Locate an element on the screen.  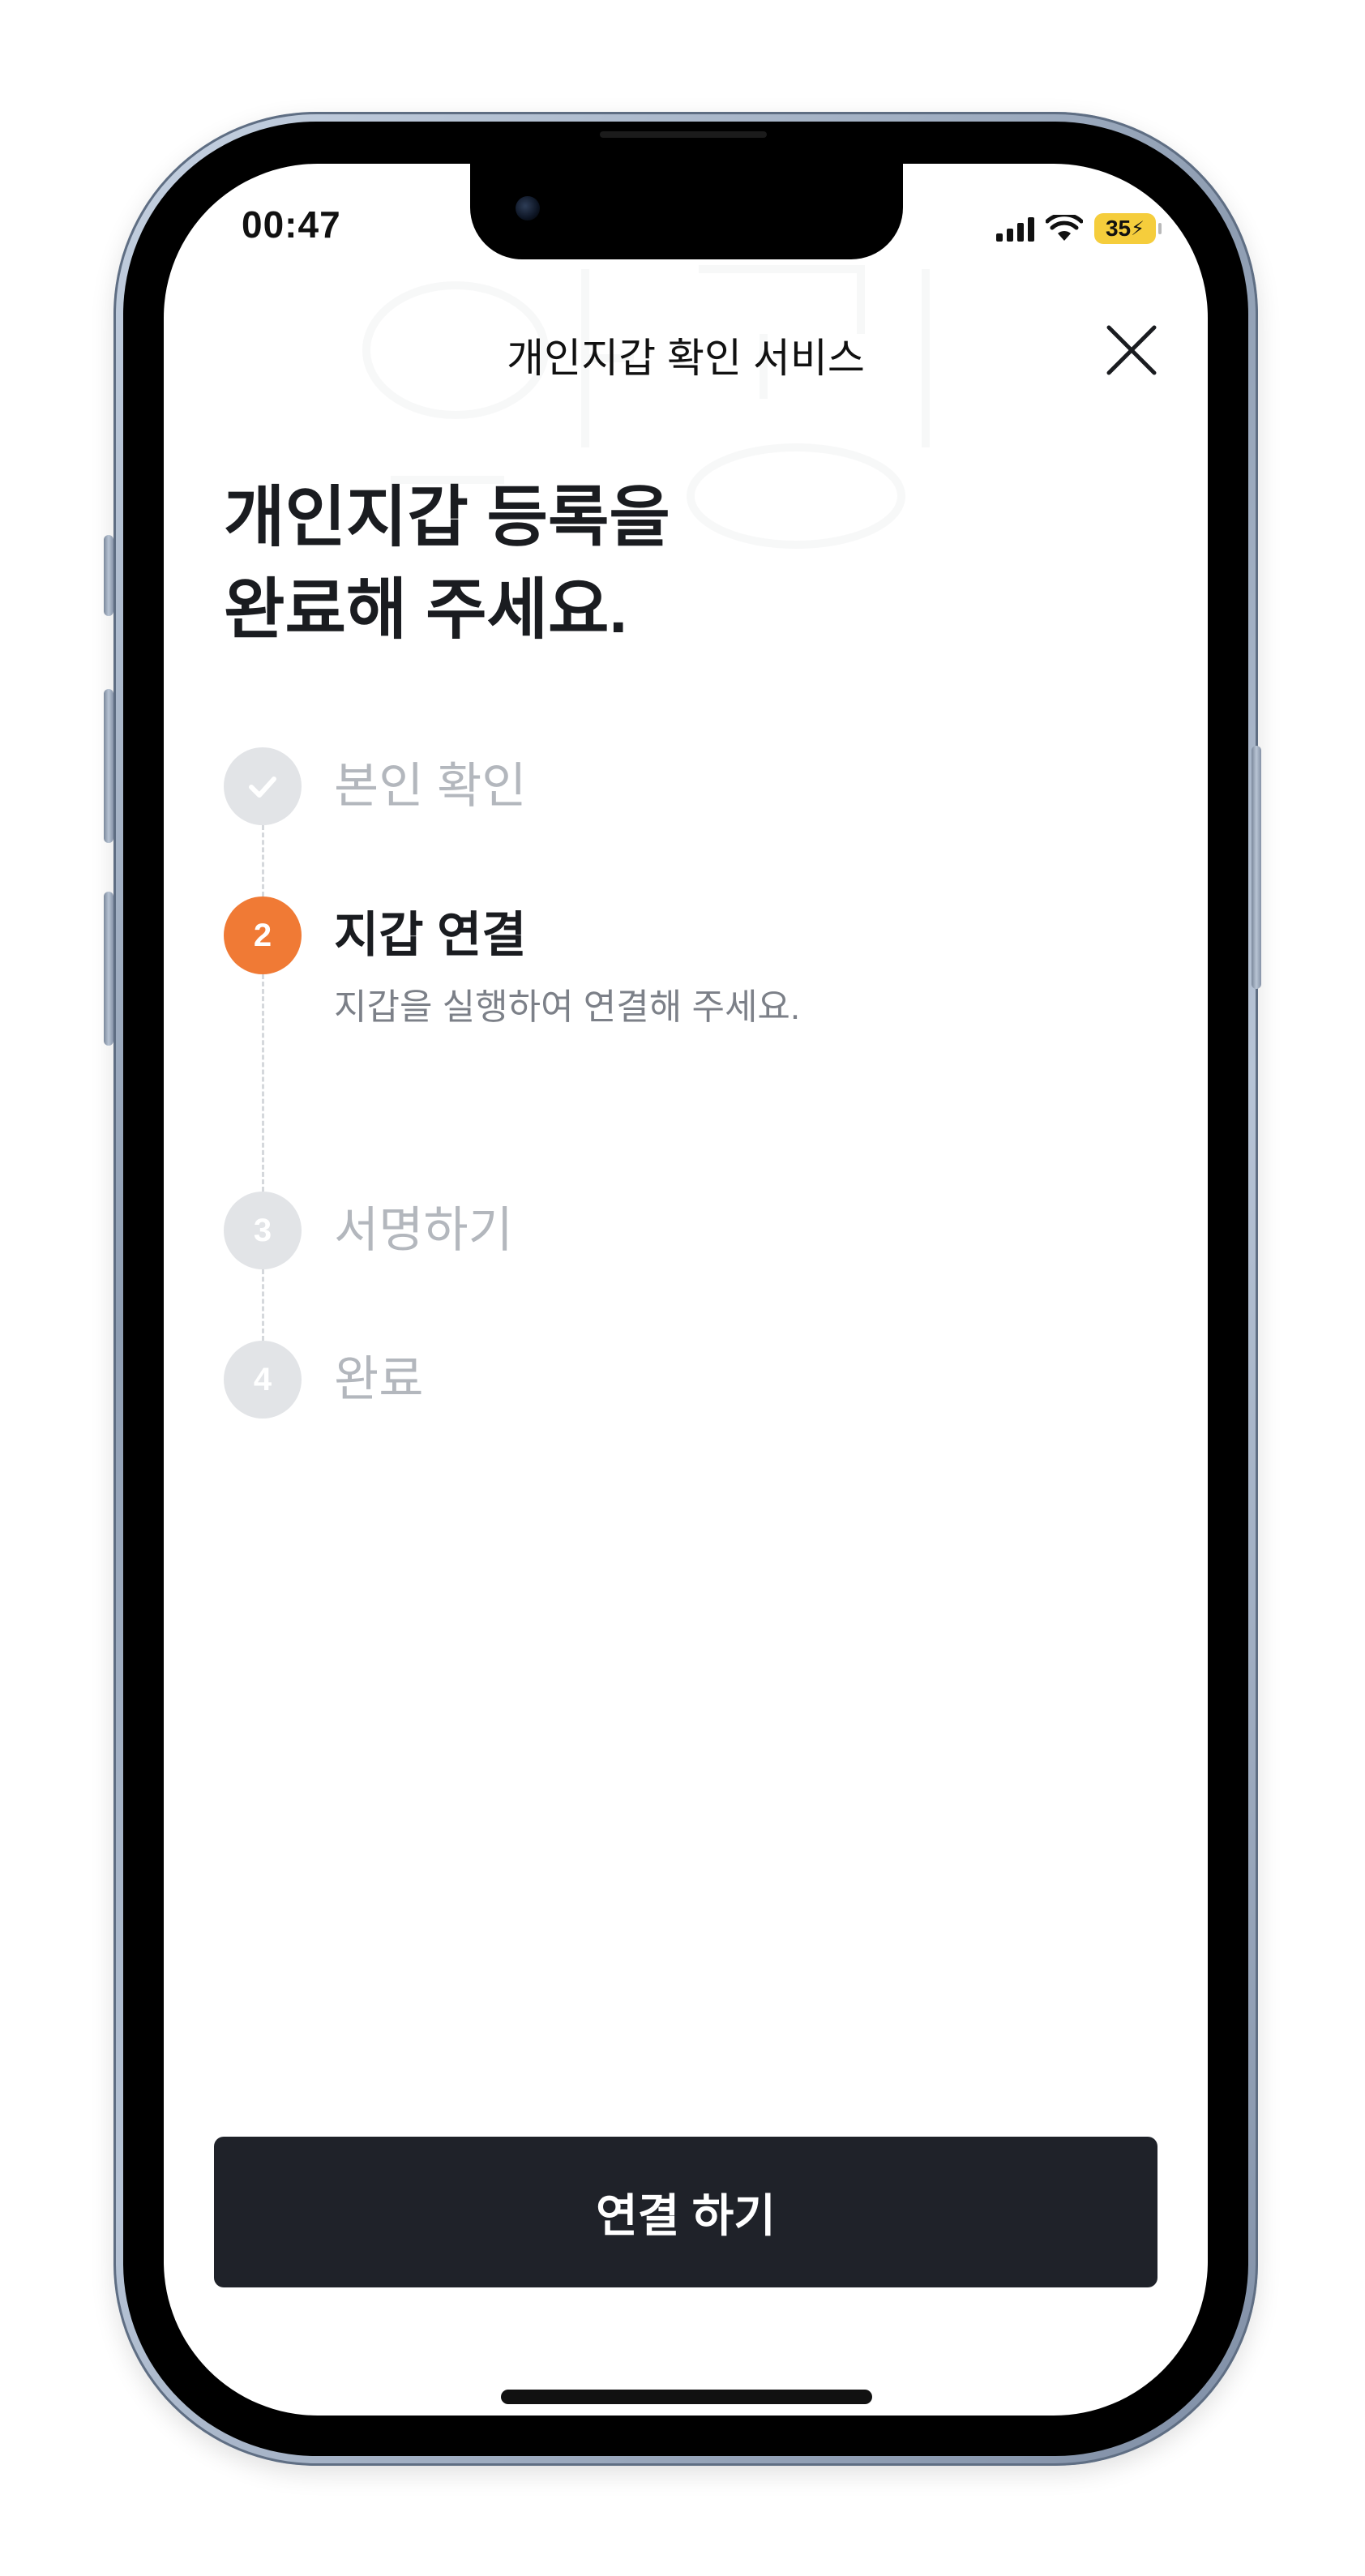
step-wallet-connect: 2 지갑 연결 지갑을 실행하여 연결해 주세요. is located at coordinates (512, 962).